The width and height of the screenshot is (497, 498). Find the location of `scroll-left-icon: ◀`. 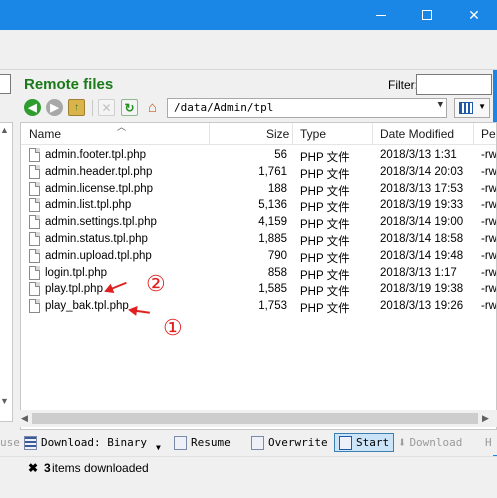

scroll-left-icon: ◀ is located at coordinates (24, 418).